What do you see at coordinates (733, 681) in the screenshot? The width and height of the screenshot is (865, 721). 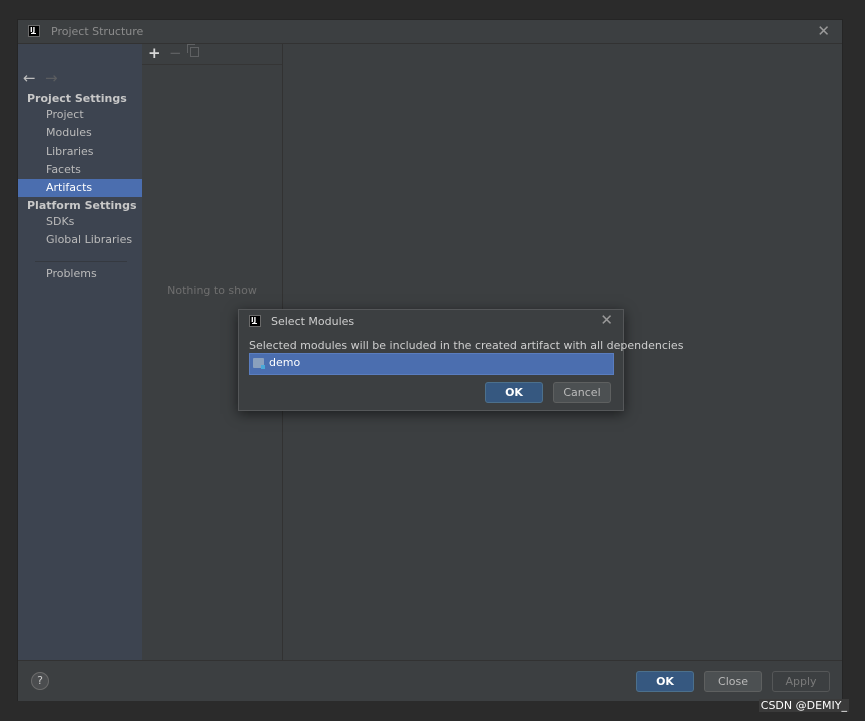 I see `close-button: Close` at bounding box center [733, 681].